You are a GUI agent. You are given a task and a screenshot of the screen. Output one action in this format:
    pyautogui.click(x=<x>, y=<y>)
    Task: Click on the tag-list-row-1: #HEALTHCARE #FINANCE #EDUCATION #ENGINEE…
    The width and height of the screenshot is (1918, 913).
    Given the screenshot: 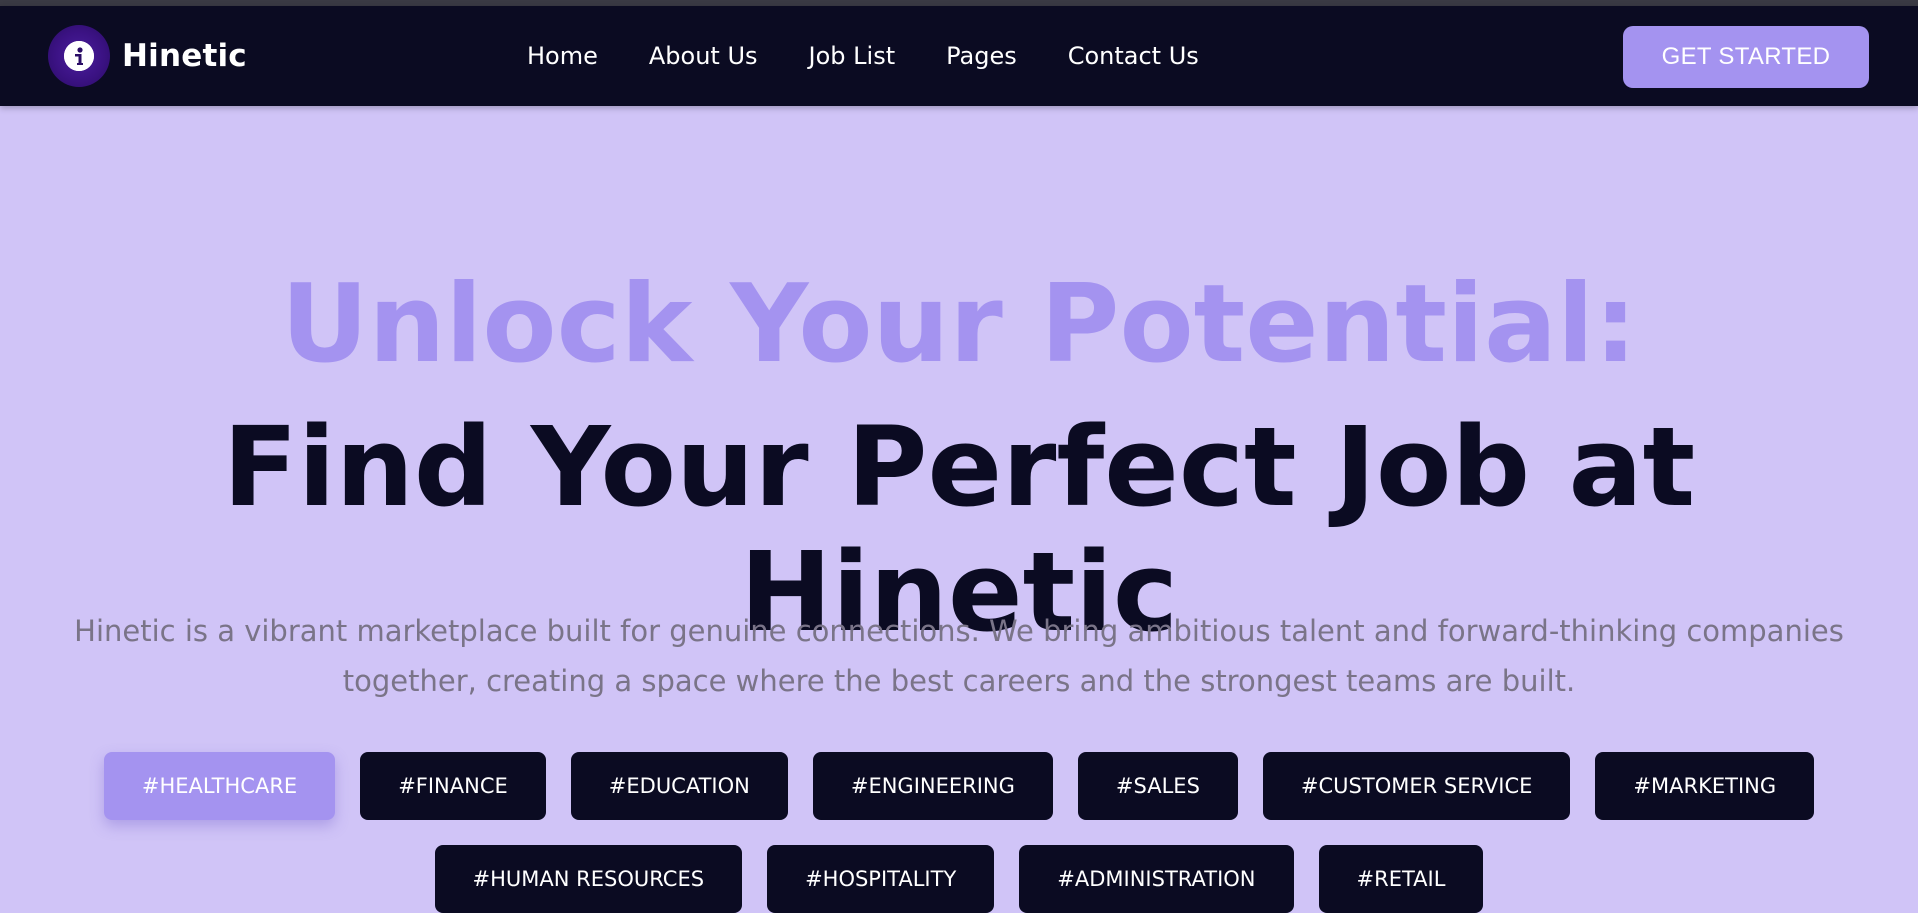 What is the action you would take?
    pyautogui.click(x=959, y=786)
    